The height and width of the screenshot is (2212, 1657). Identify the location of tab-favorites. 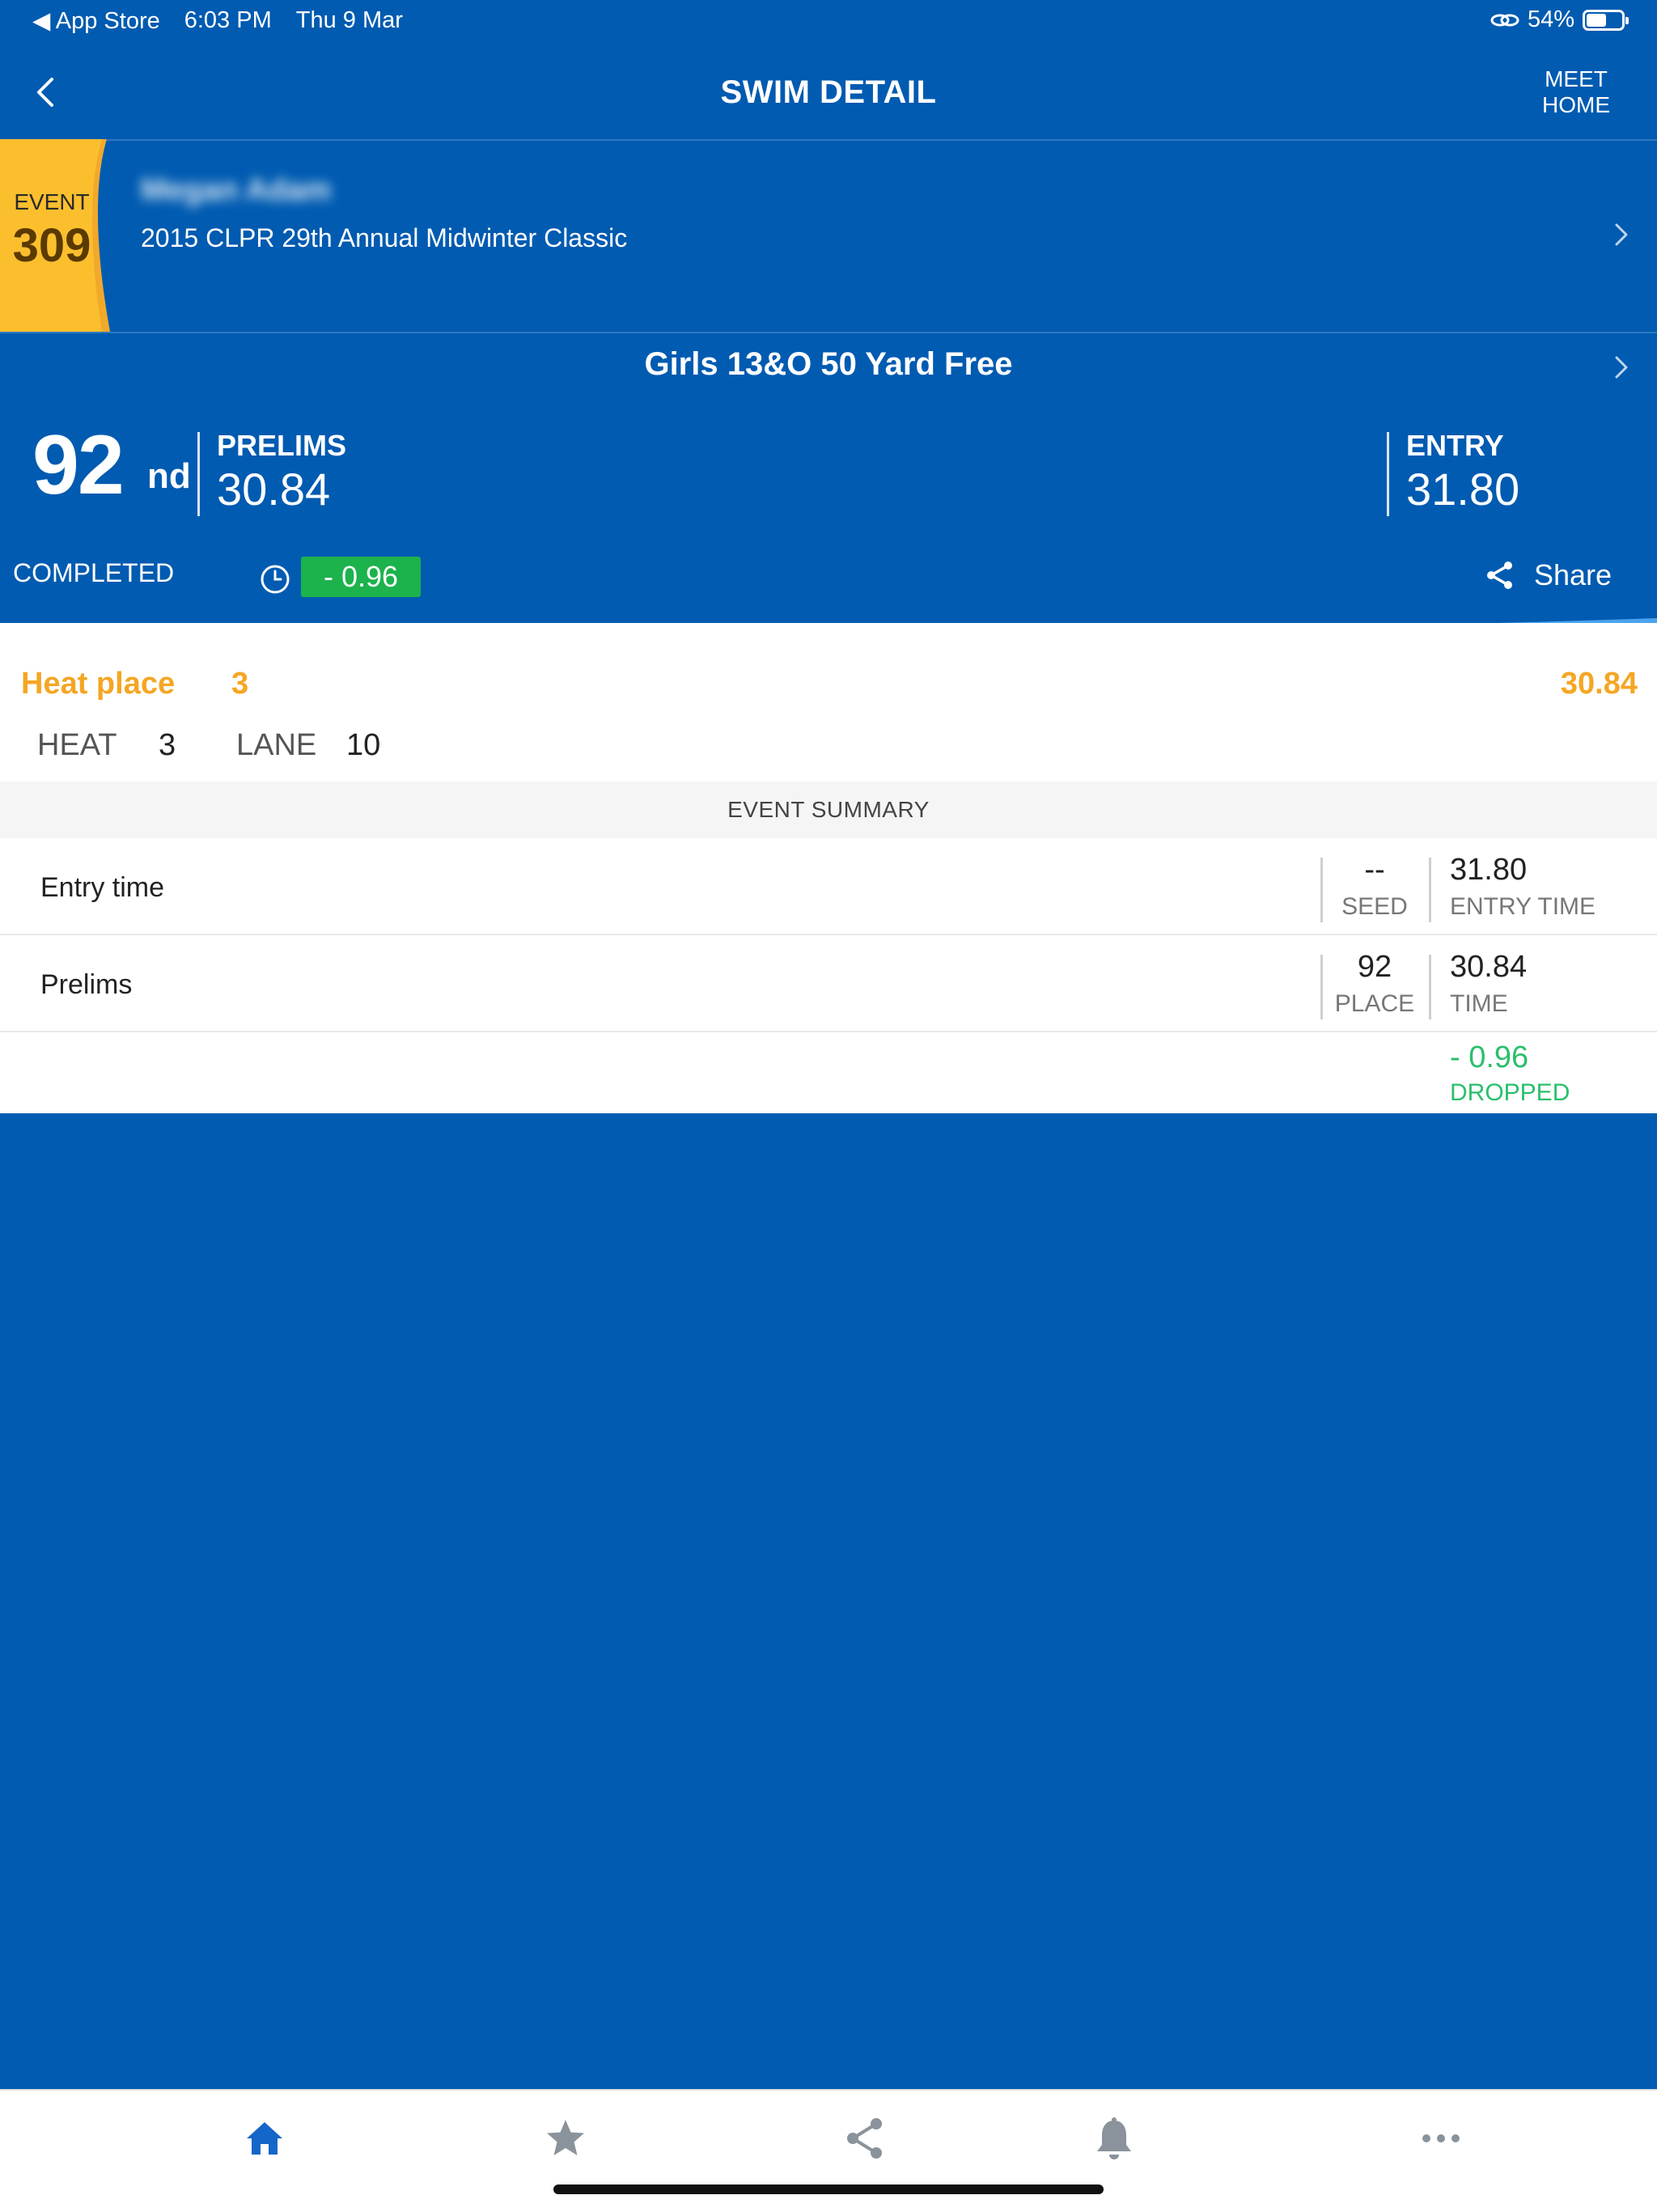
(565, 2138).